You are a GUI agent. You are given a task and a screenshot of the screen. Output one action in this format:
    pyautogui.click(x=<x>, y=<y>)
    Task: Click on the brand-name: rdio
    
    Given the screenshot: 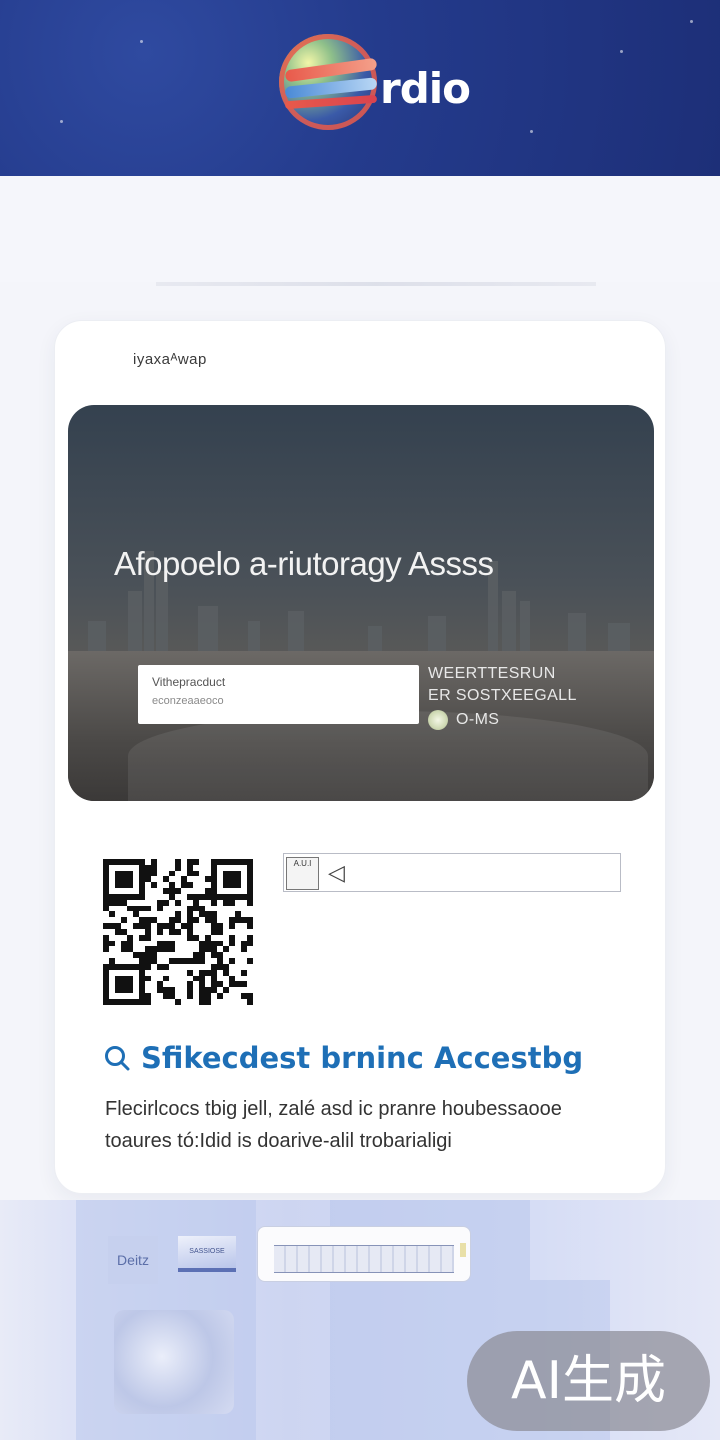 What is the action you would take?
    pyautogui.click(x=425, y=88)
    